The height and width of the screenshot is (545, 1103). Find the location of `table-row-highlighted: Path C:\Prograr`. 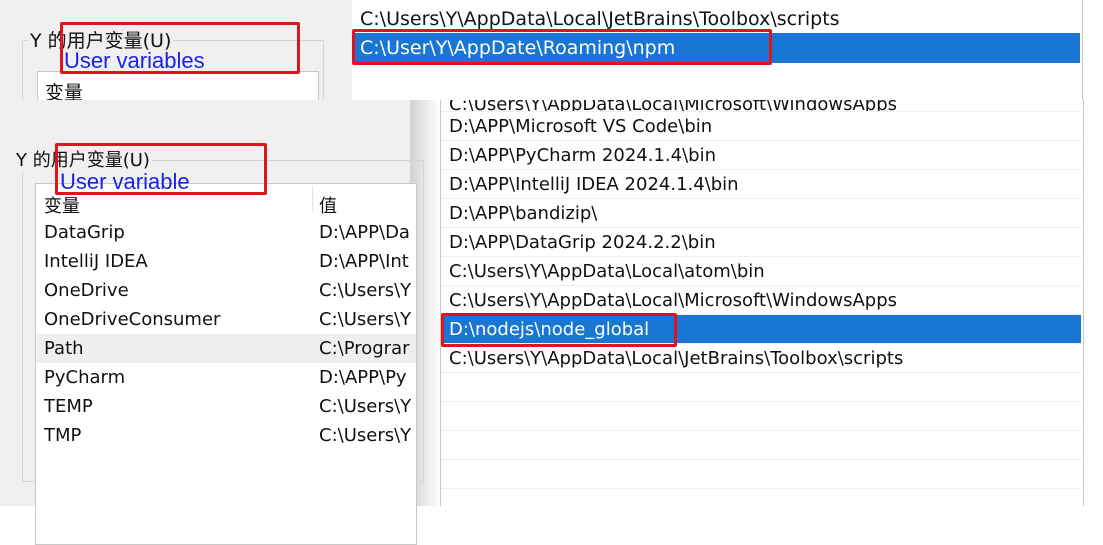

table-row-highlighted: Path C:\Prograr is located at coordinates (226, 348).